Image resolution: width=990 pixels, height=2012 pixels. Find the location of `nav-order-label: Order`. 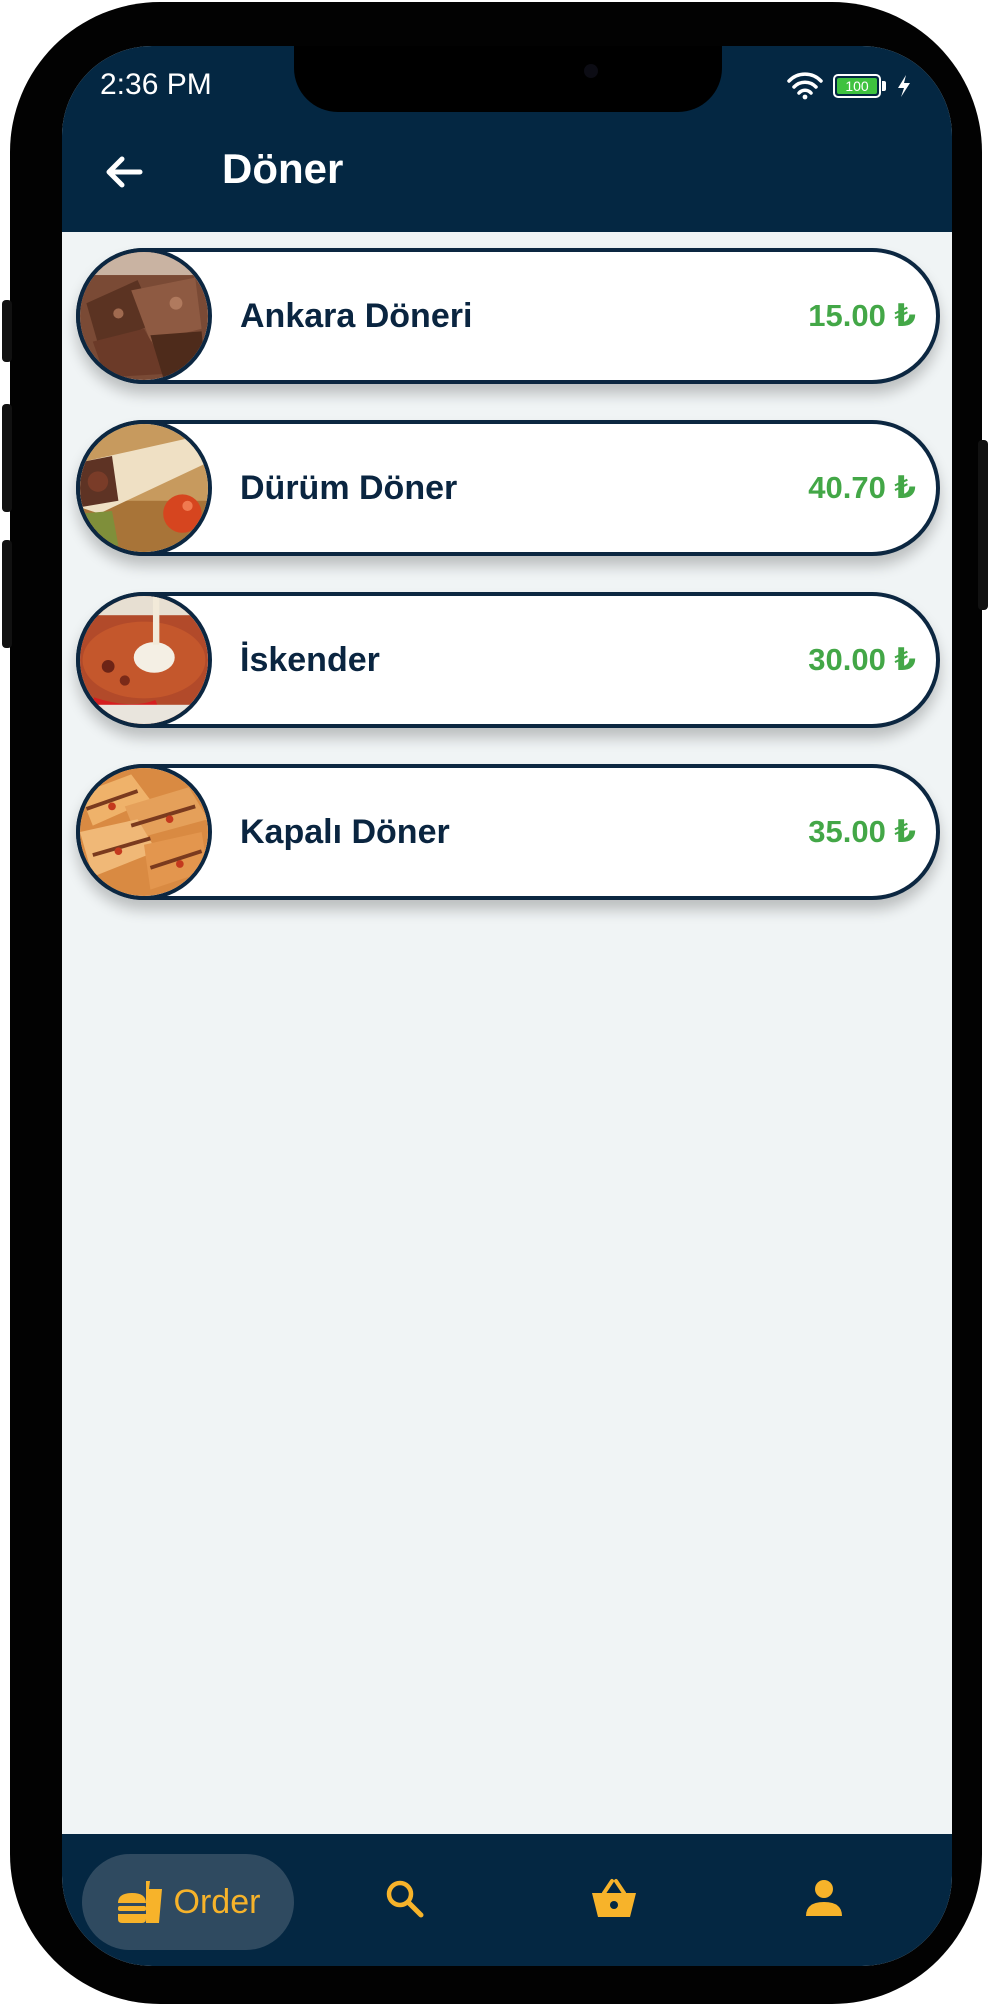

nav-order-label: Order is located at coordinates (217, 1901).